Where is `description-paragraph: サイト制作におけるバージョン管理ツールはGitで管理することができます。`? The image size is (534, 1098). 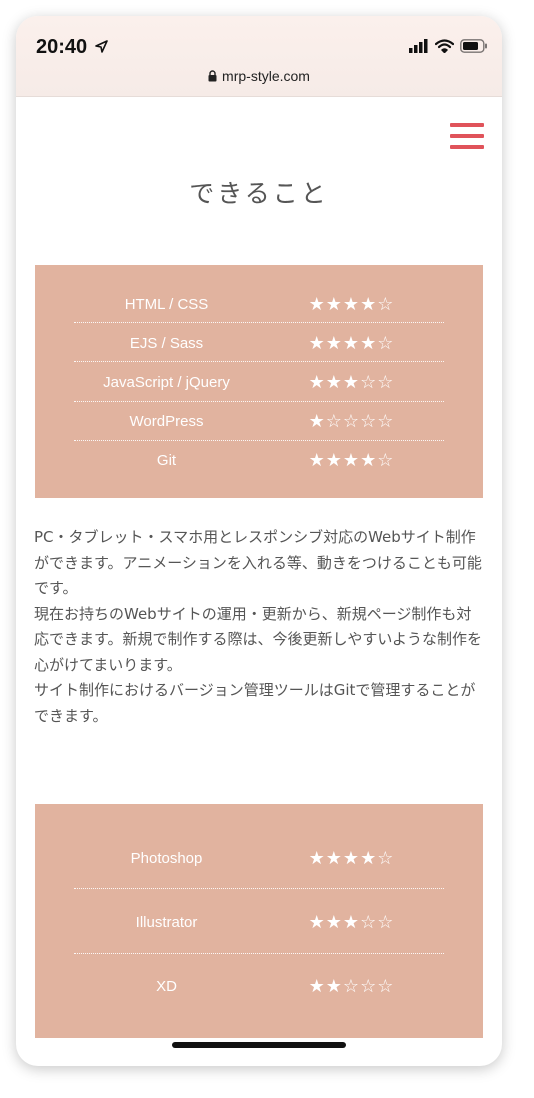
description-paragraph: サイト制作におけるバージョン管理ツールはGitで管理することができます。 is located at coordinates (255, 703).